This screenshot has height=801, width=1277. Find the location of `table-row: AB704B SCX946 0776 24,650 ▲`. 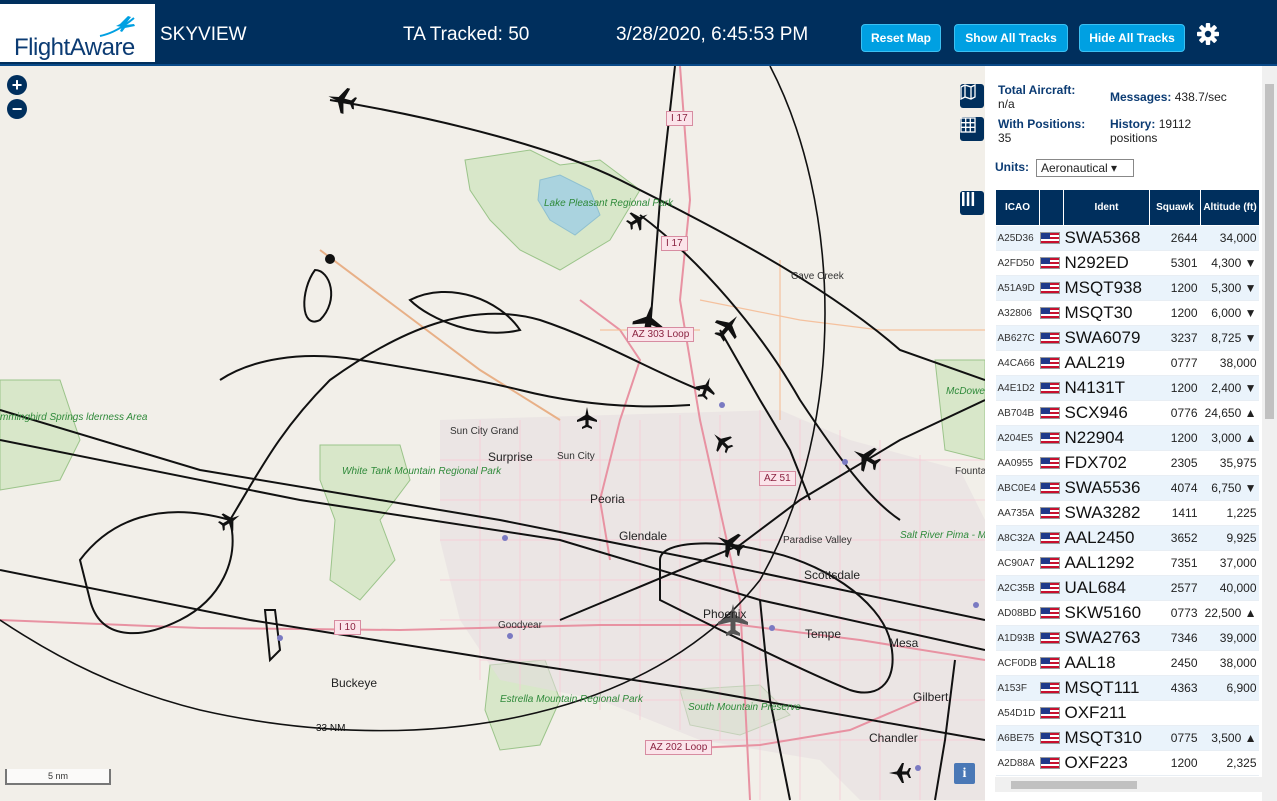

table-row: AB704B SCX946 0776 24,650 ▲ is located at coordinates (1127, 413).